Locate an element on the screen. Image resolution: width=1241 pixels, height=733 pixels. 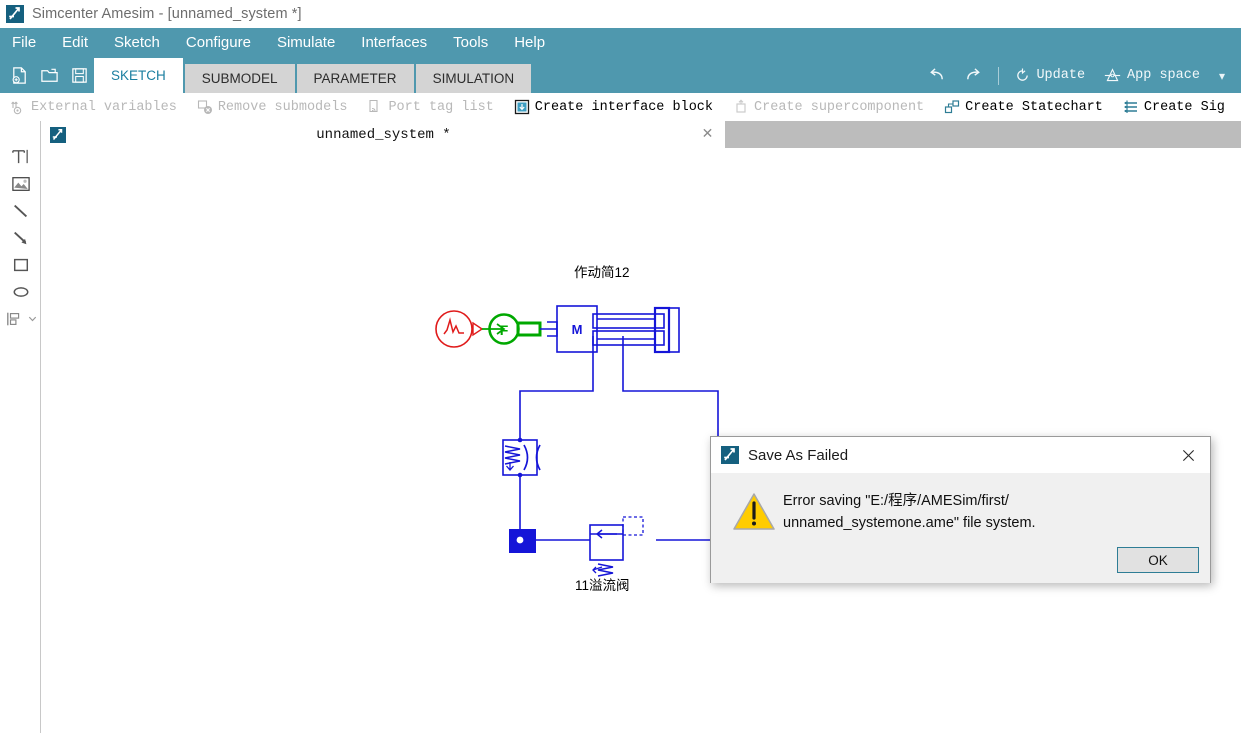
create-signal-label: Create Sig is located at coordinates (1184, 107).